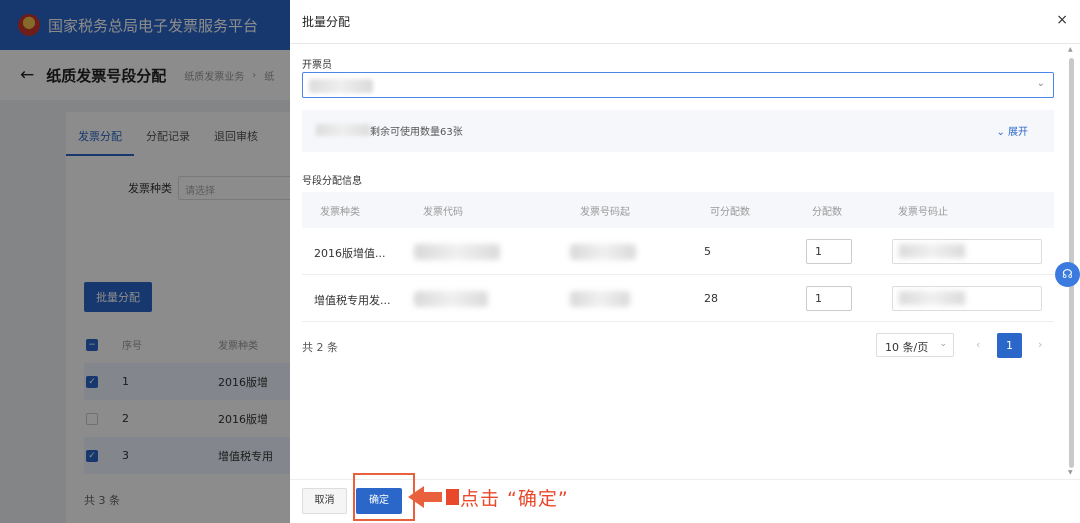 Image resolution: width=1080 pixels, height=523 pixels. Describe the element at coordinates (678, 251) in the screenshot. I see `table-row: 2016版增值... 5 1` at that location.